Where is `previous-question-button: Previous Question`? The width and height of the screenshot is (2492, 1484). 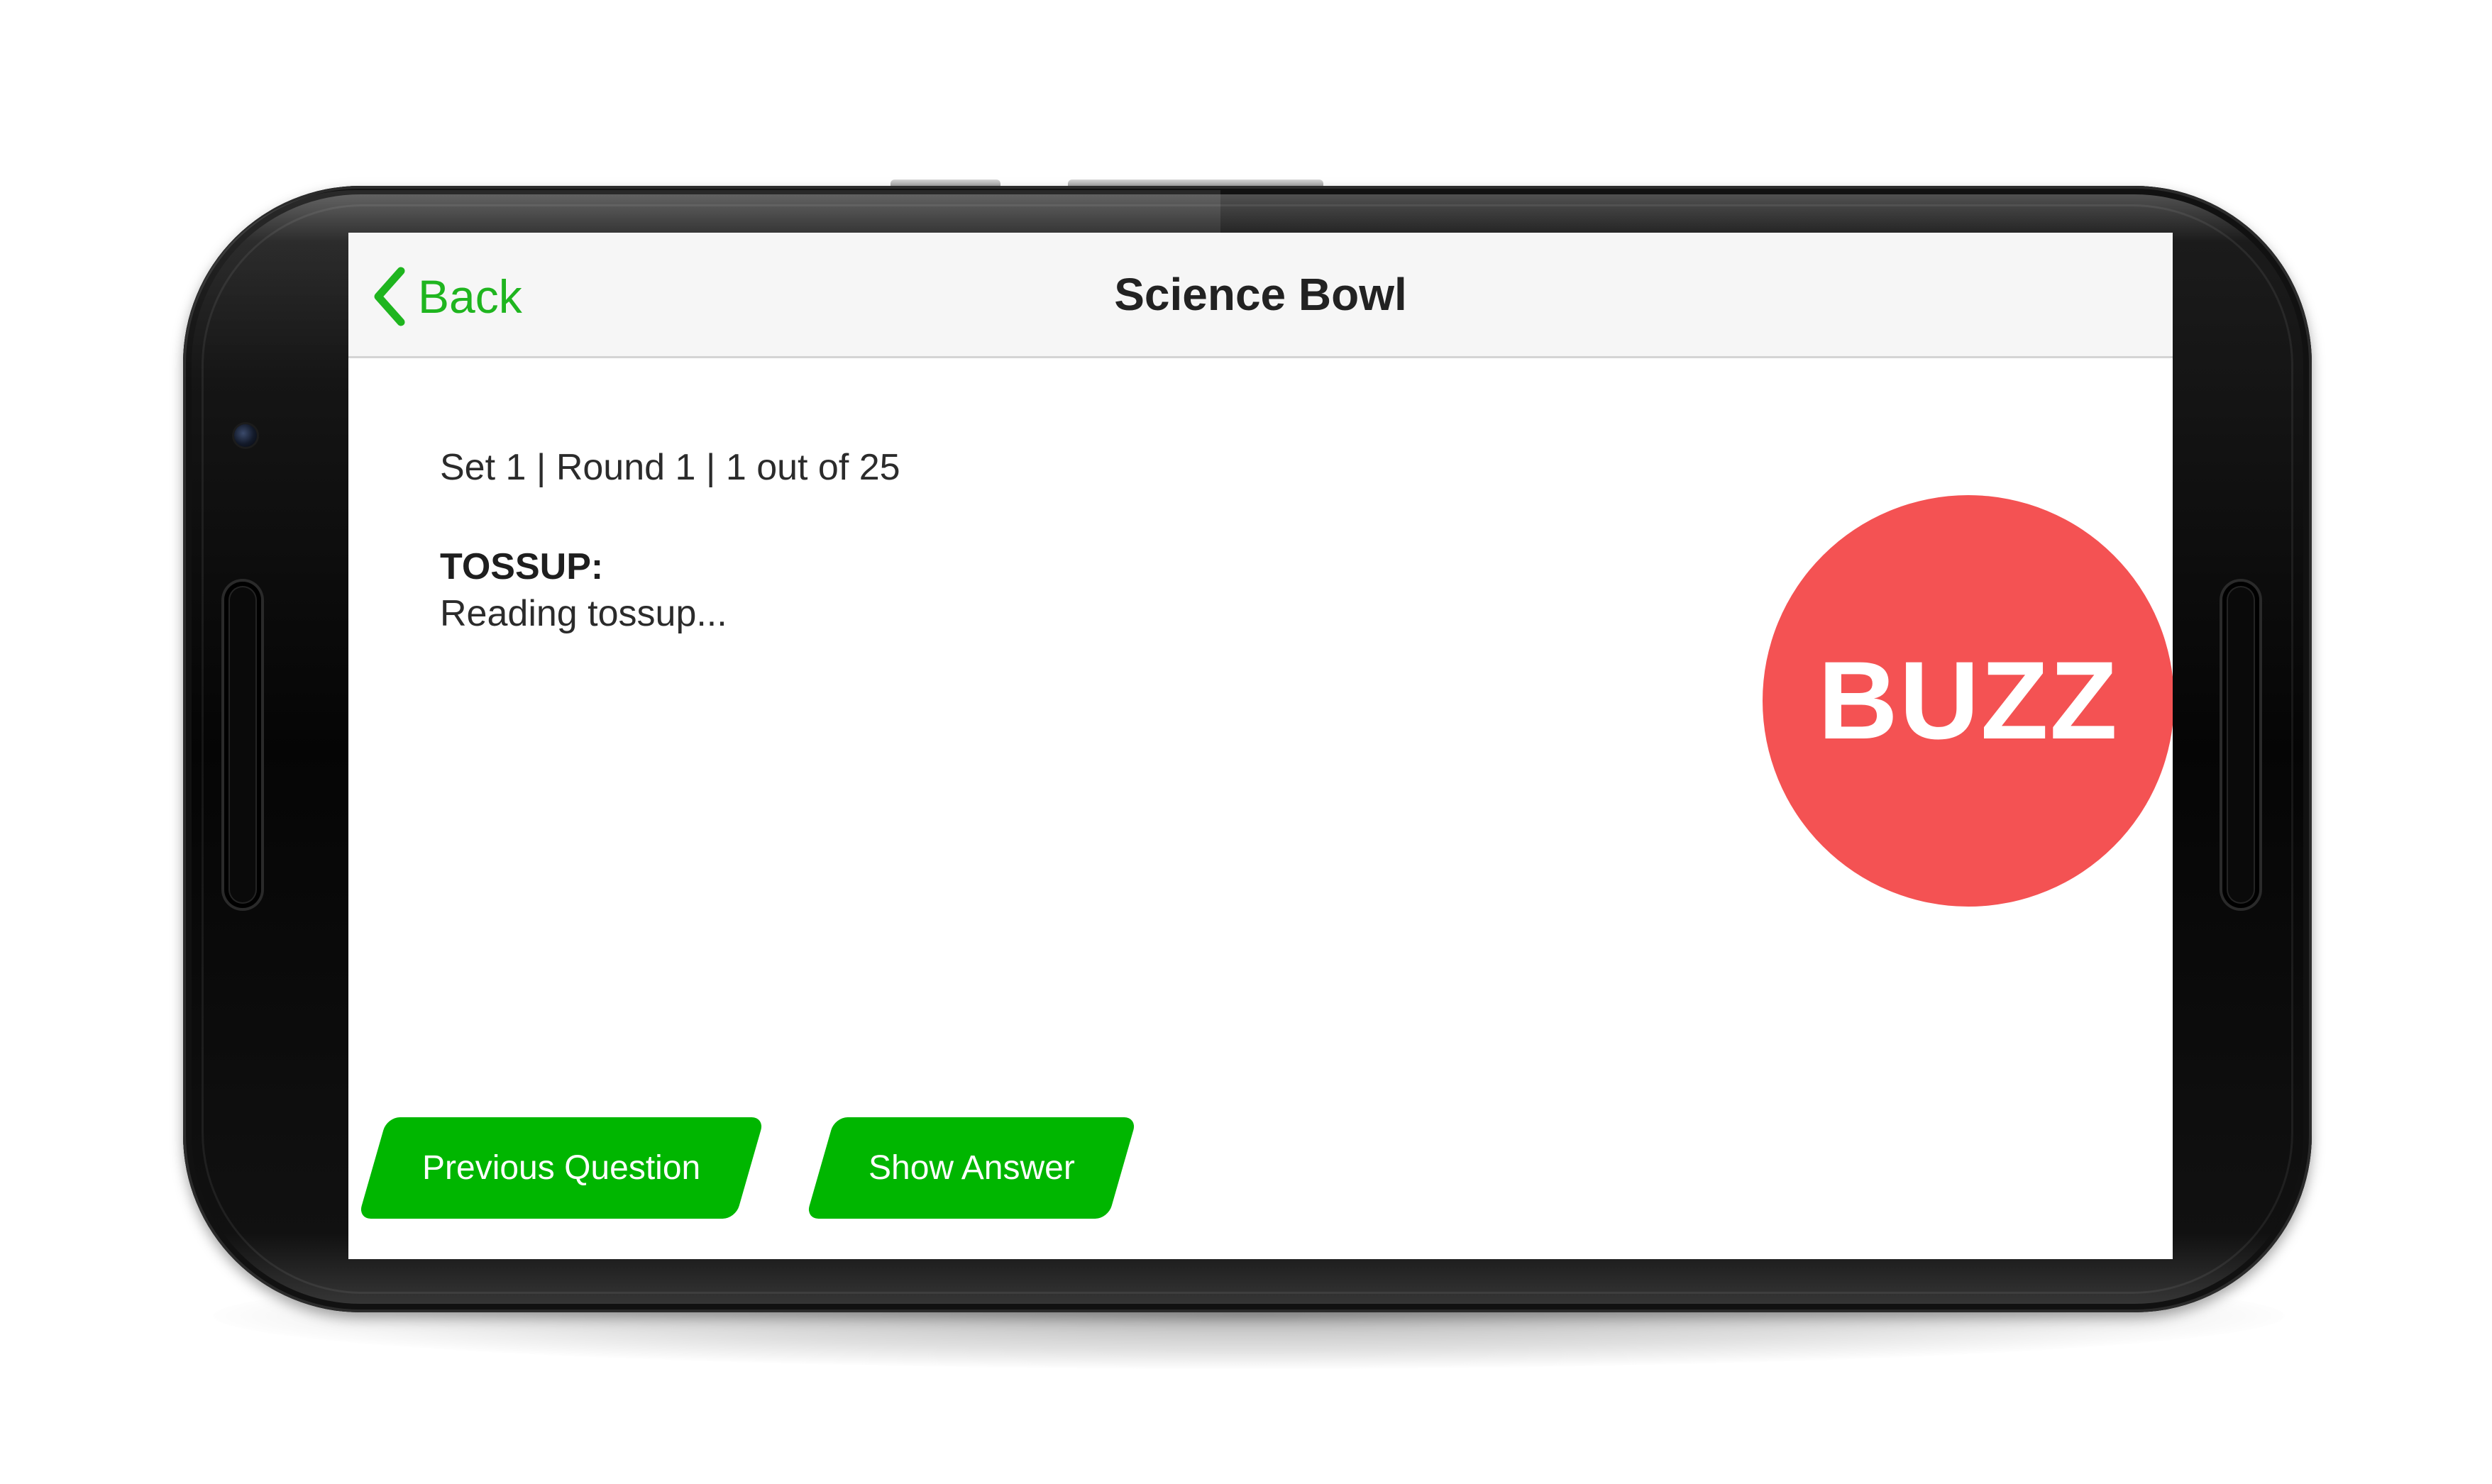 previous-question-button: Previous Question is located at coordinates (561, 1168).